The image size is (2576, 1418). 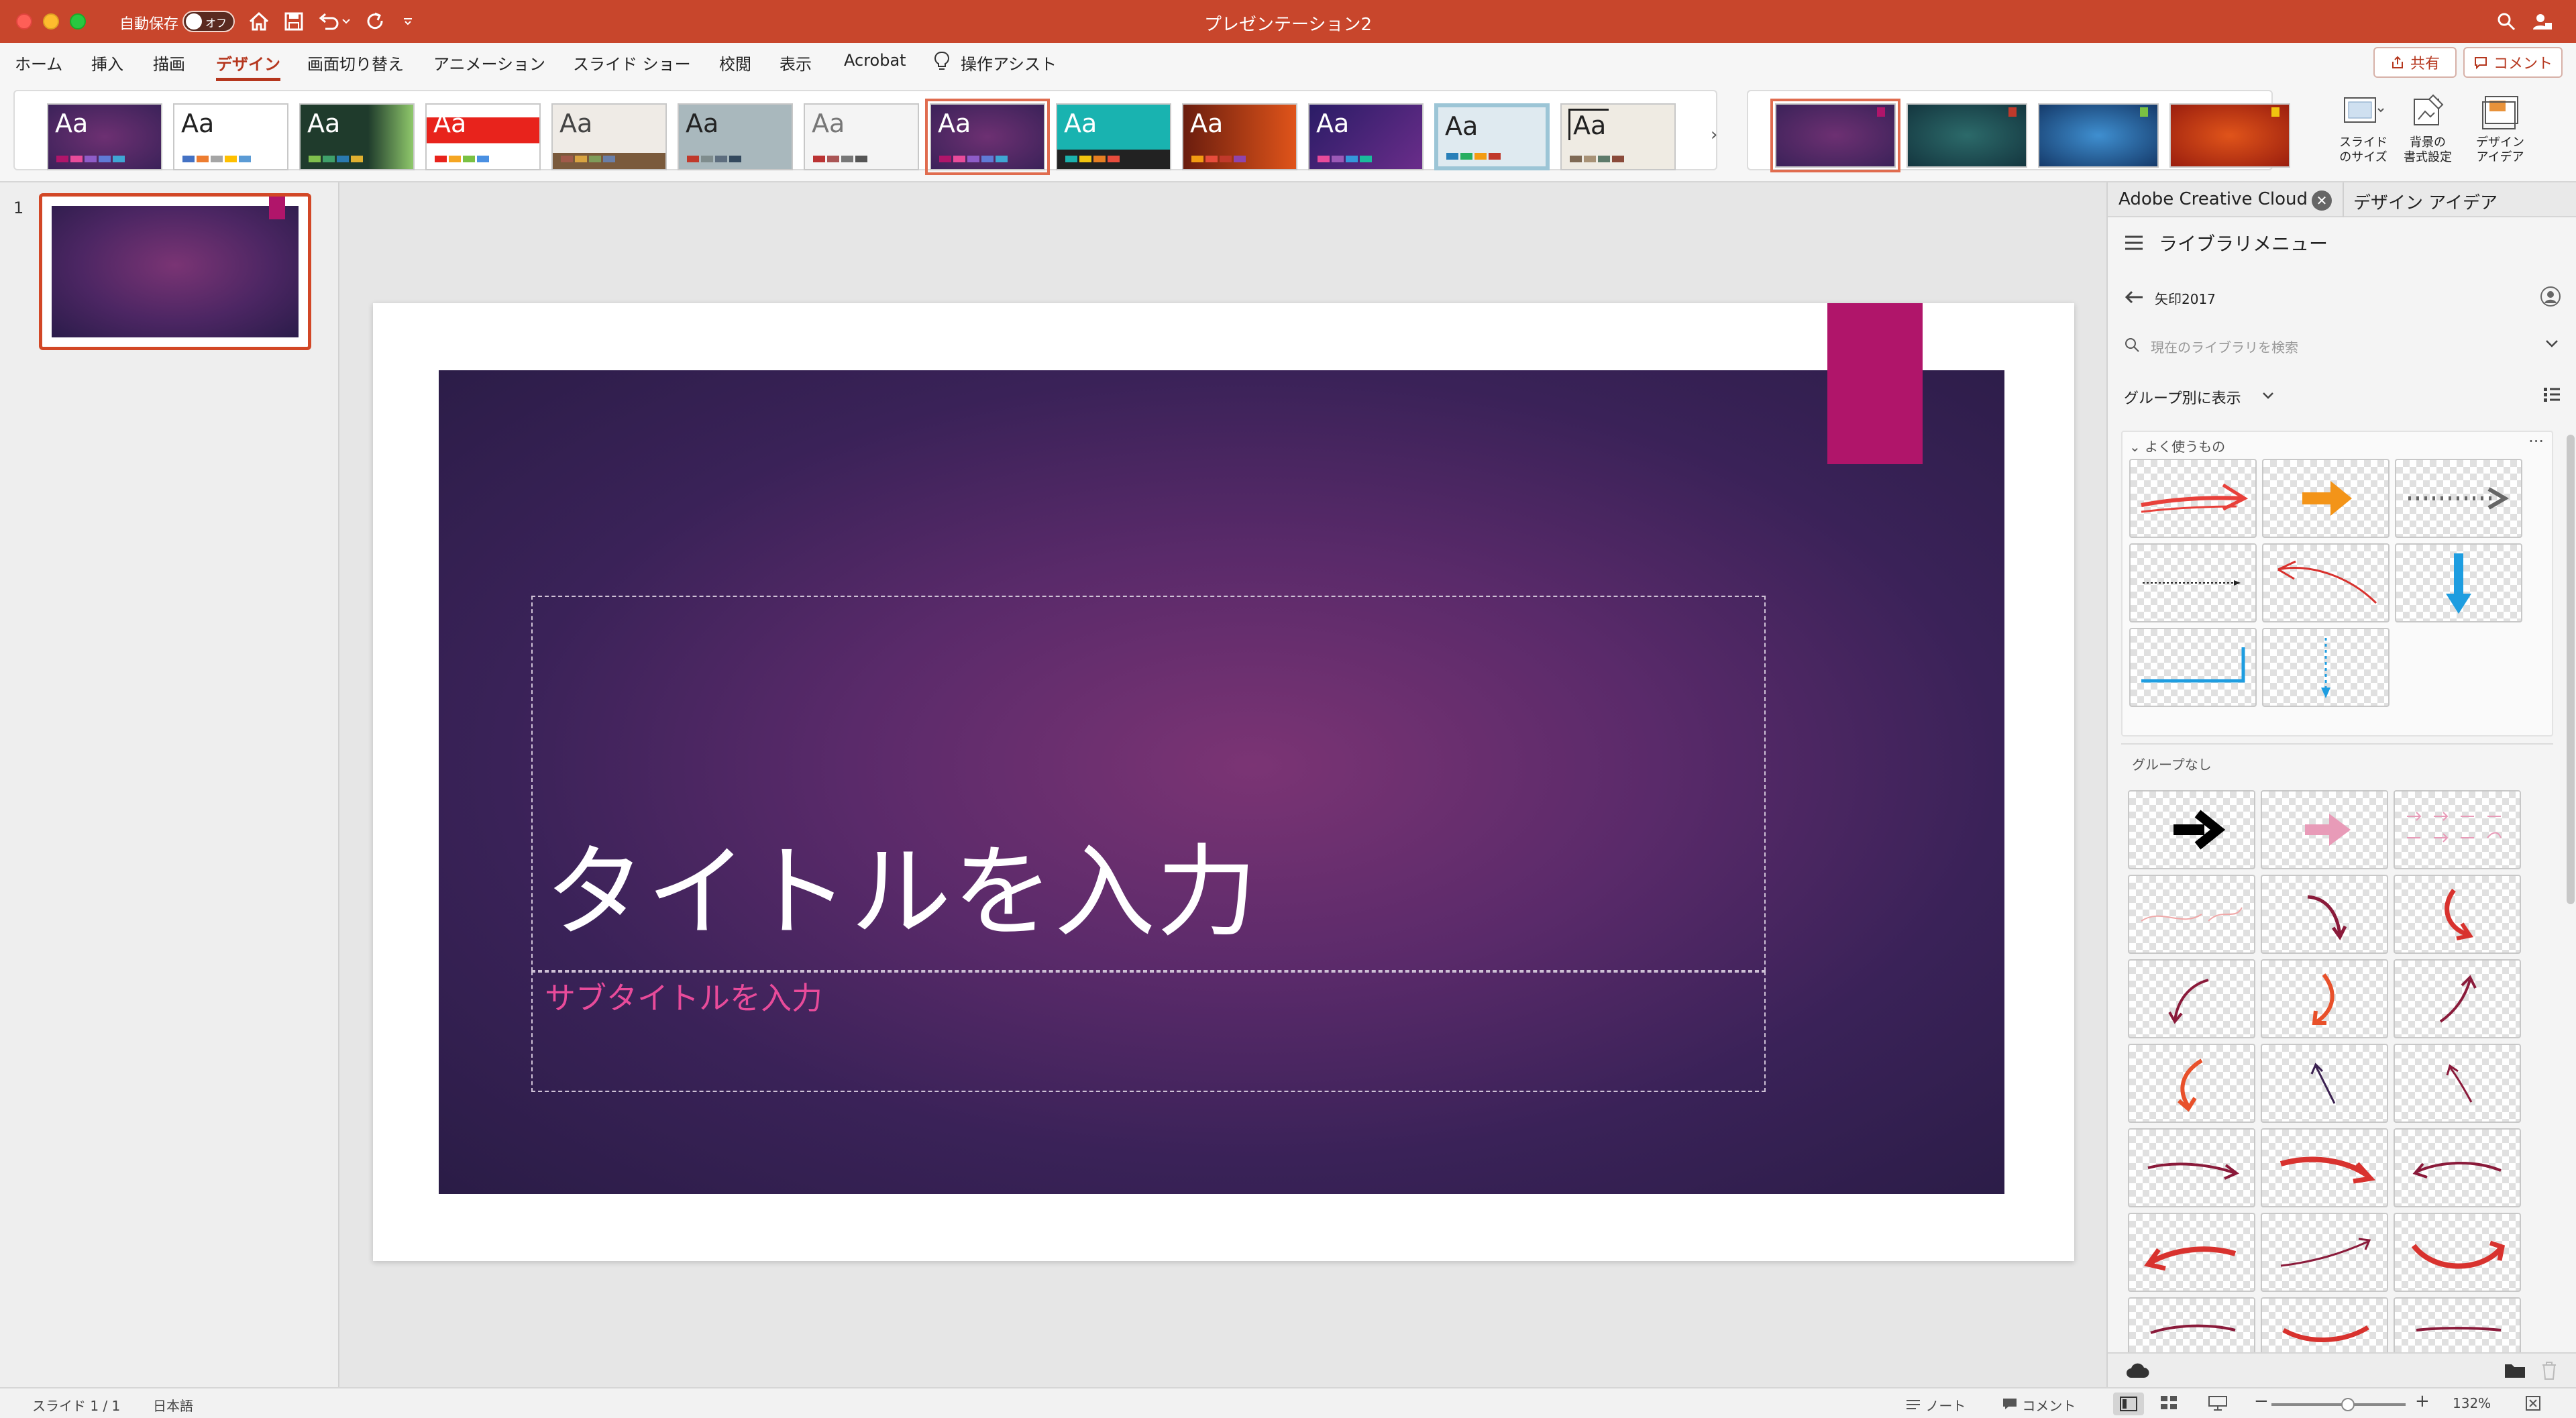 What do you see at coordinates (735, 62) in the screenshot?
I see `tab-review: 校閲` at bounding box center [735, 62].